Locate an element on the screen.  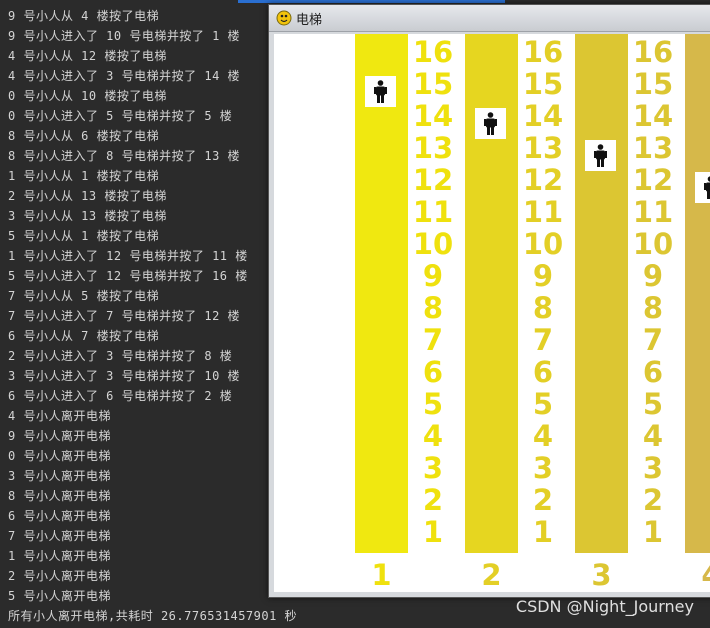
console-line: 2 号小人离开电梯 is located at coordinates (59, 576).